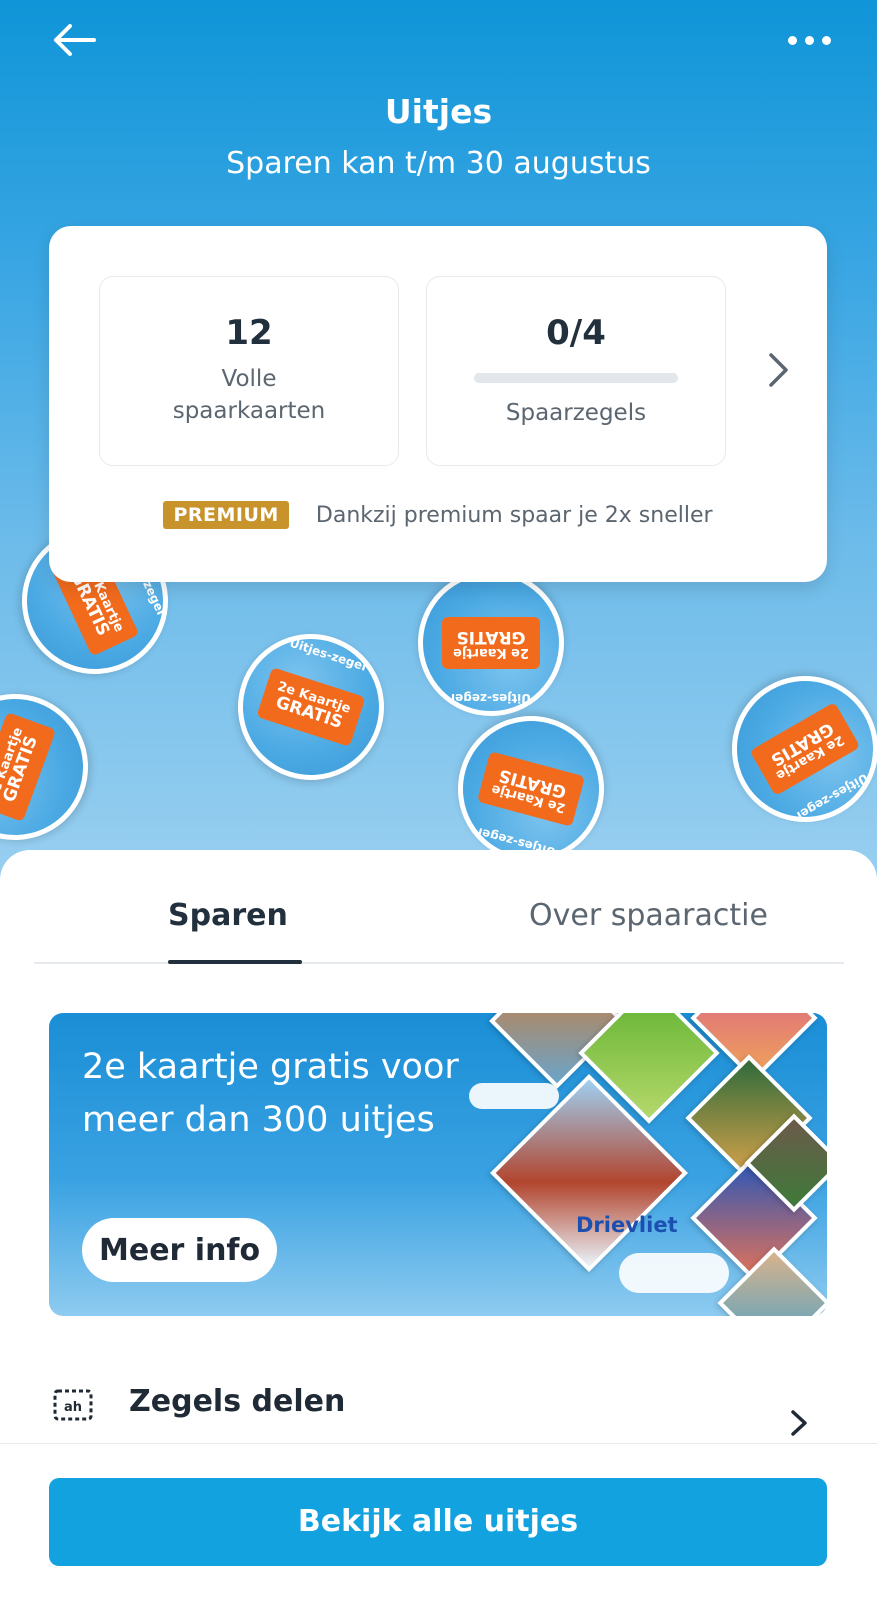  Describe the element at coordinates (249, 333) in the screenshot. I see `full-cards-count: 12` at that location.